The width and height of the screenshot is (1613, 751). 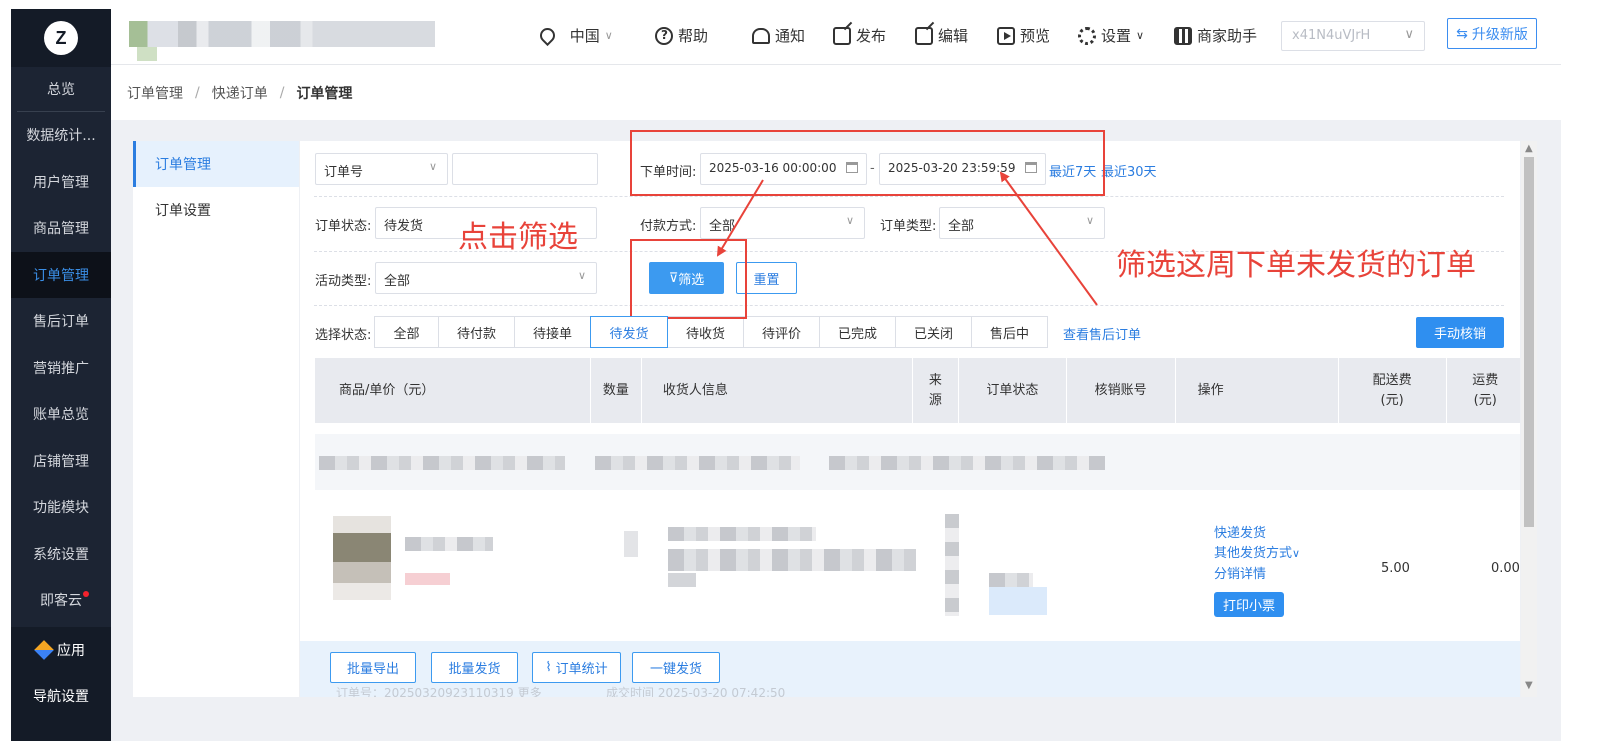 What do you see at coordinates (1529, 148) in the screenshot?
I see `scroll-up-icon: ▲` at bounding box center [1529, 148].